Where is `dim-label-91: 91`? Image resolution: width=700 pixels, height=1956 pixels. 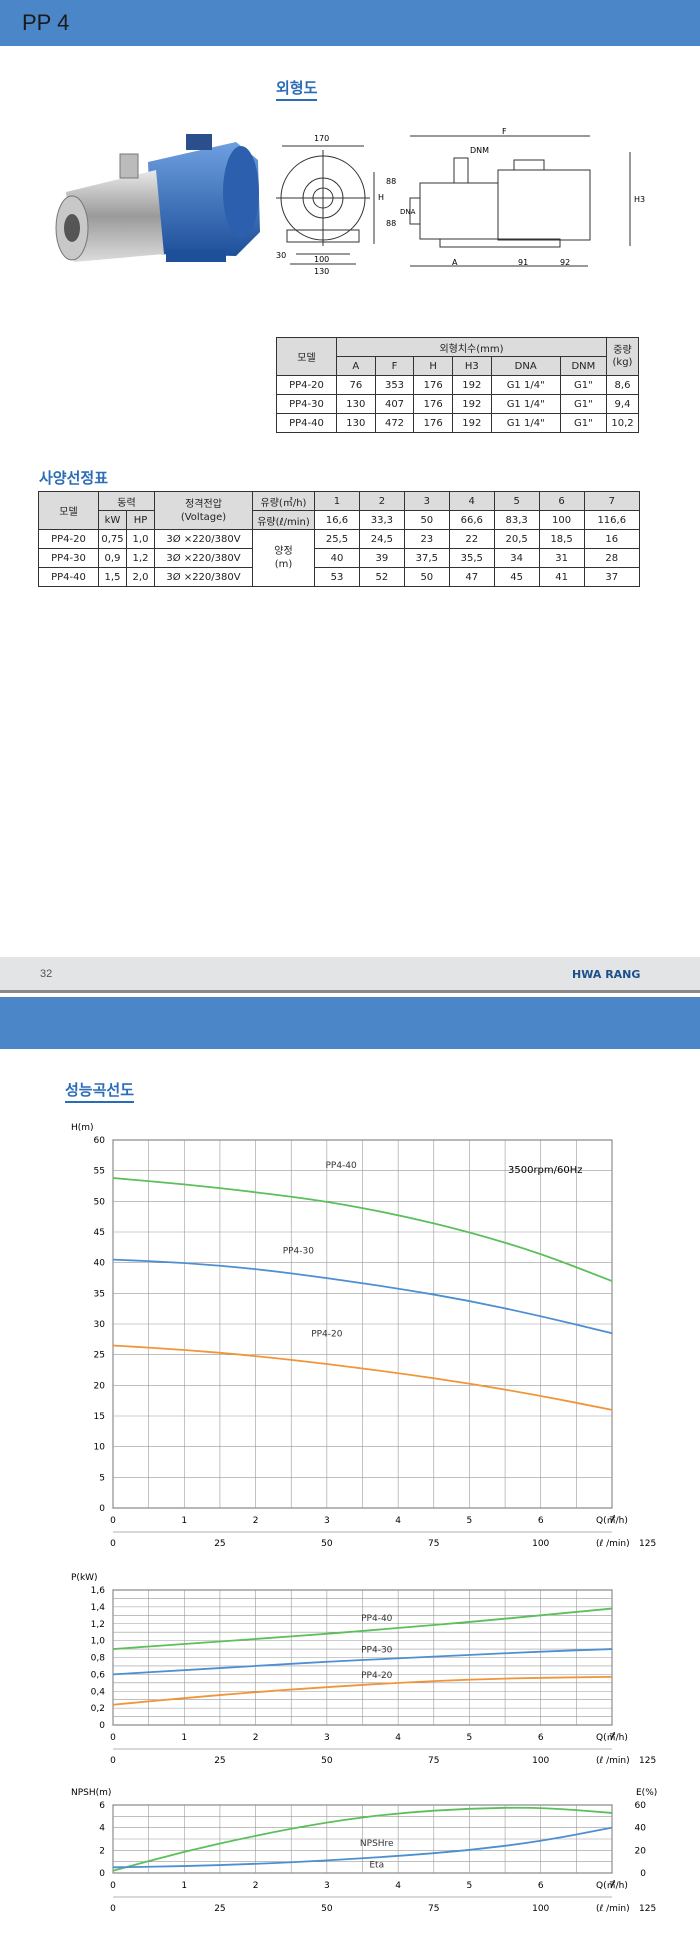 dim-label-91: 91 is located at coordinates (523, 262).